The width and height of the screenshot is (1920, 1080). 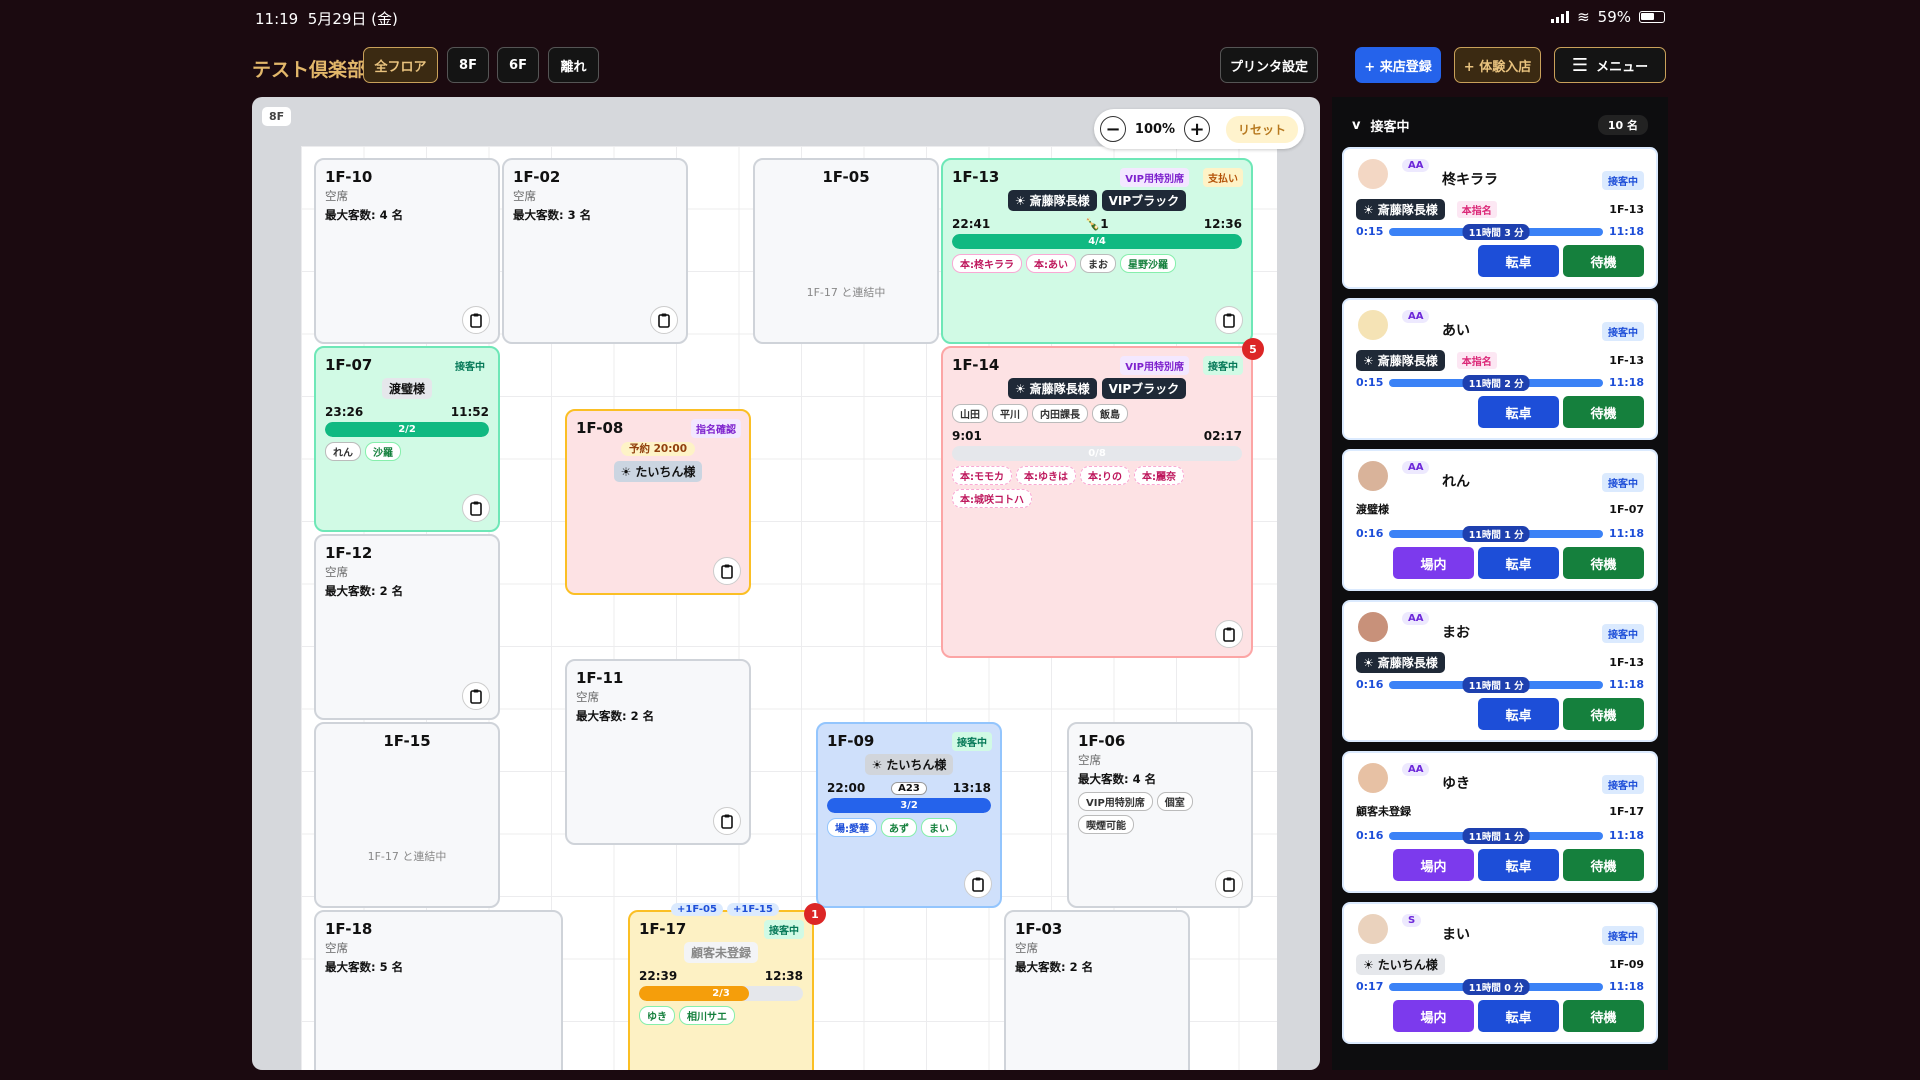 What do you see at coordinates (1626, 964) in the screenshot?
I see `table-ref: 1F-09` at bounding box center [1626, 964].